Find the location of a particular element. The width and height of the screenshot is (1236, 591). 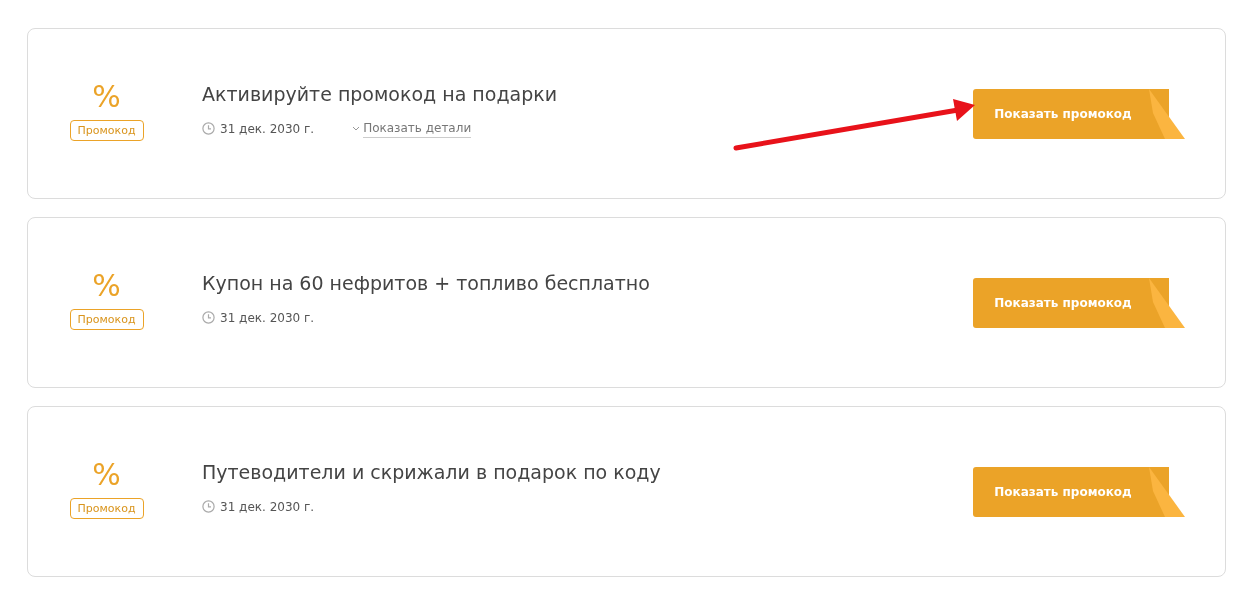

offer-title: Активируйте промокод на подарки is located at coordinates (380, 94).